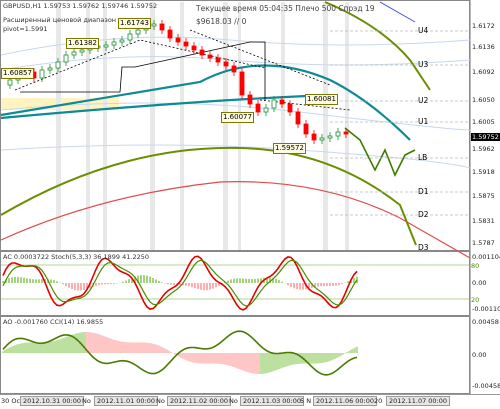  What do you see at coordinates (483, 172) in the screenshot?
I see `price-tick: 1.5918` at bounding box center [483, 172].